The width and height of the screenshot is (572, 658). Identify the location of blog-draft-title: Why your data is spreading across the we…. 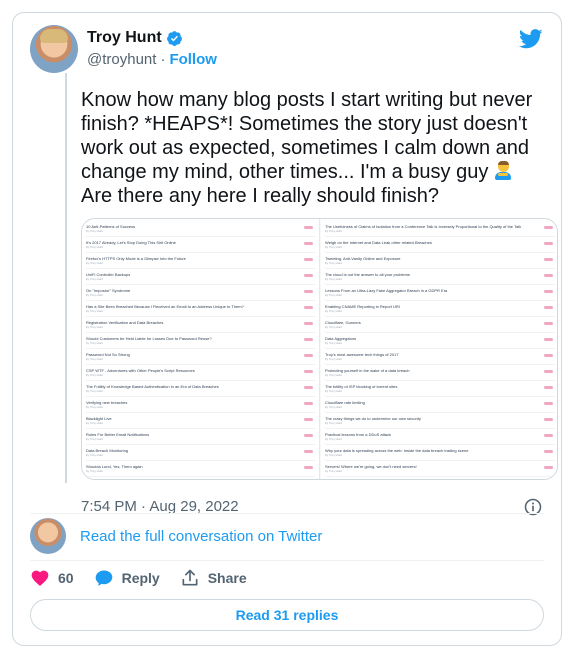
(397, 450).